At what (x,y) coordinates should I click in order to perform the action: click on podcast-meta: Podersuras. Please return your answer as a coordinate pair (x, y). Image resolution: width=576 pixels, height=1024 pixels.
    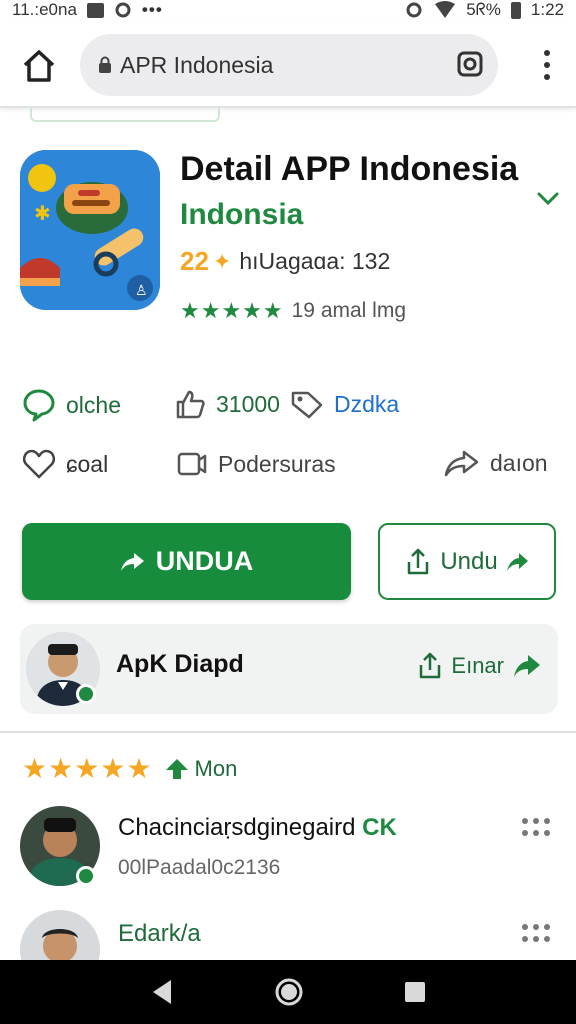
    Looking at the image, I should click on (256, 464).